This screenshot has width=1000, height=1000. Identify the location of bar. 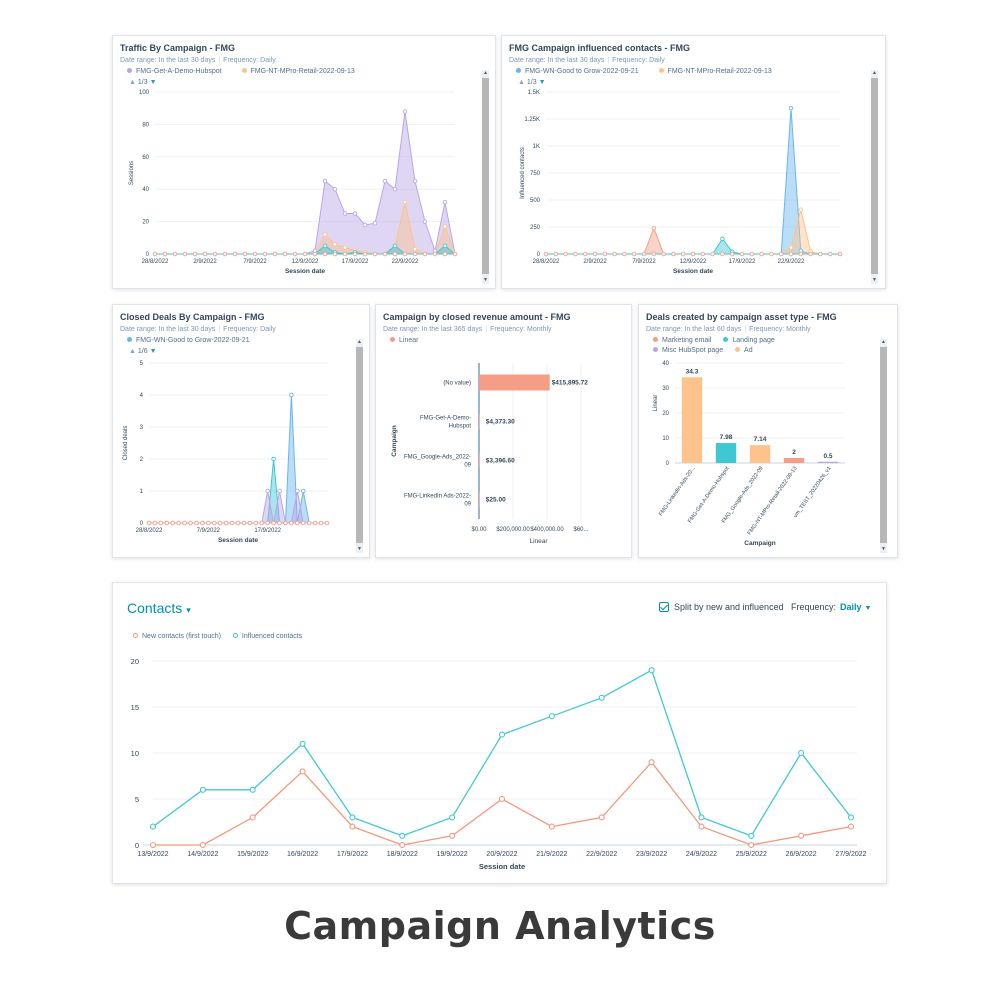
(692, 420).